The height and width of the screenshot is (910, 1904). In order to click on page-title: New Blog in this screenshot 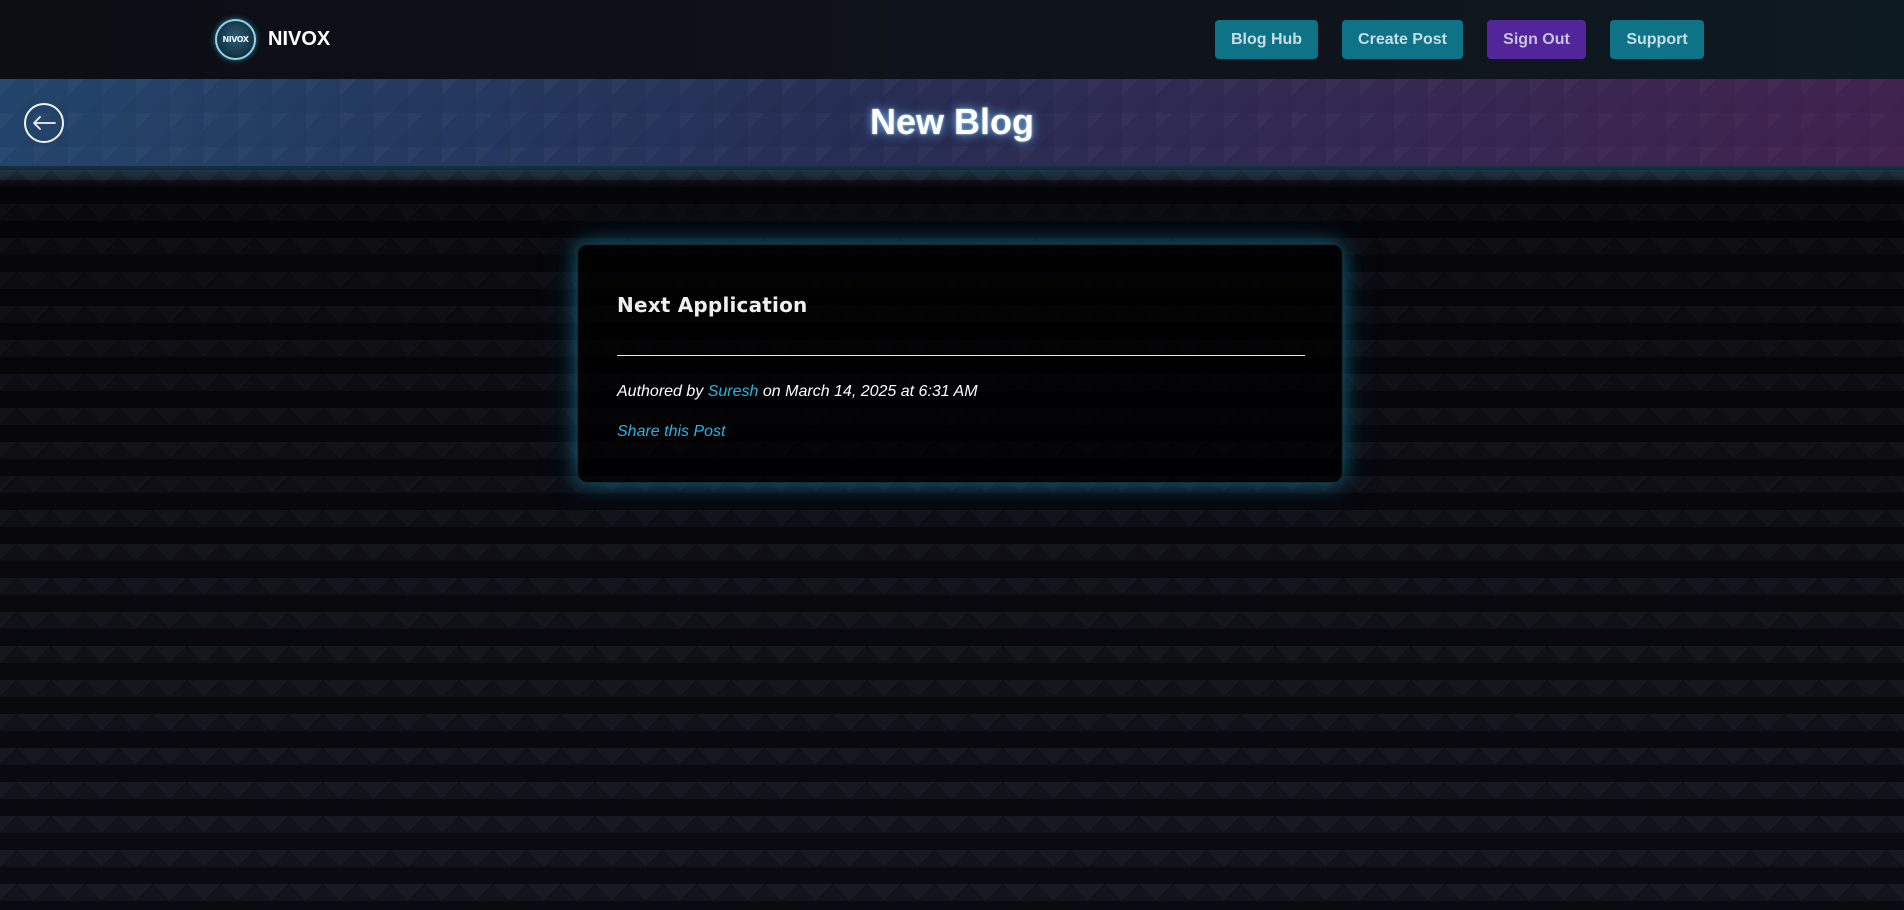, I will do `click(951, 121)`.